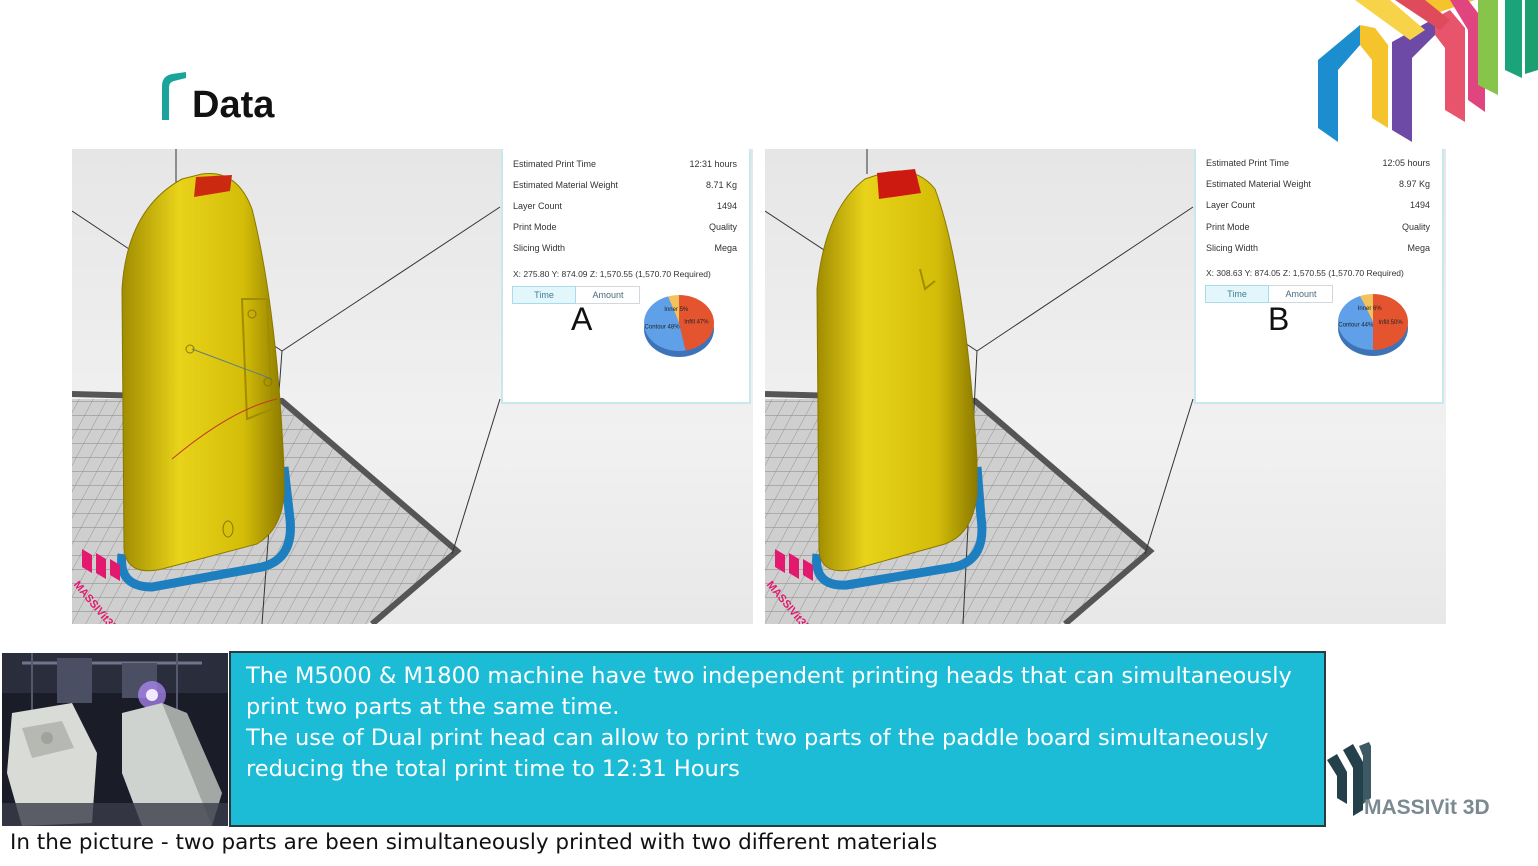 The height and width of the screenshot is (866, 1538). What do you see at coordinates (582, 319) in the screenshot?
I see `view-label: A` at bounding box center [582, 319].